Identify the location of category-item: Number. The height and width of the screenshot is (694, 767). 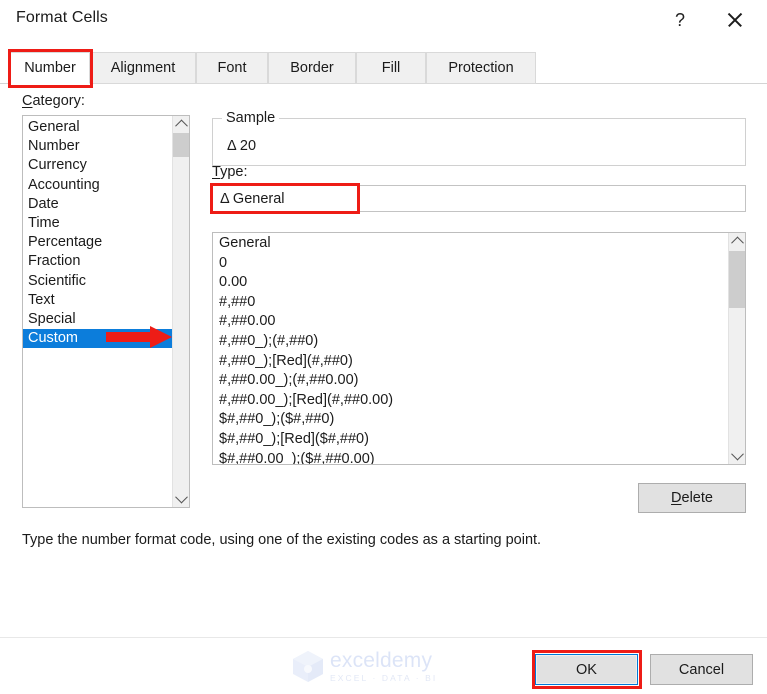
(98, 146).